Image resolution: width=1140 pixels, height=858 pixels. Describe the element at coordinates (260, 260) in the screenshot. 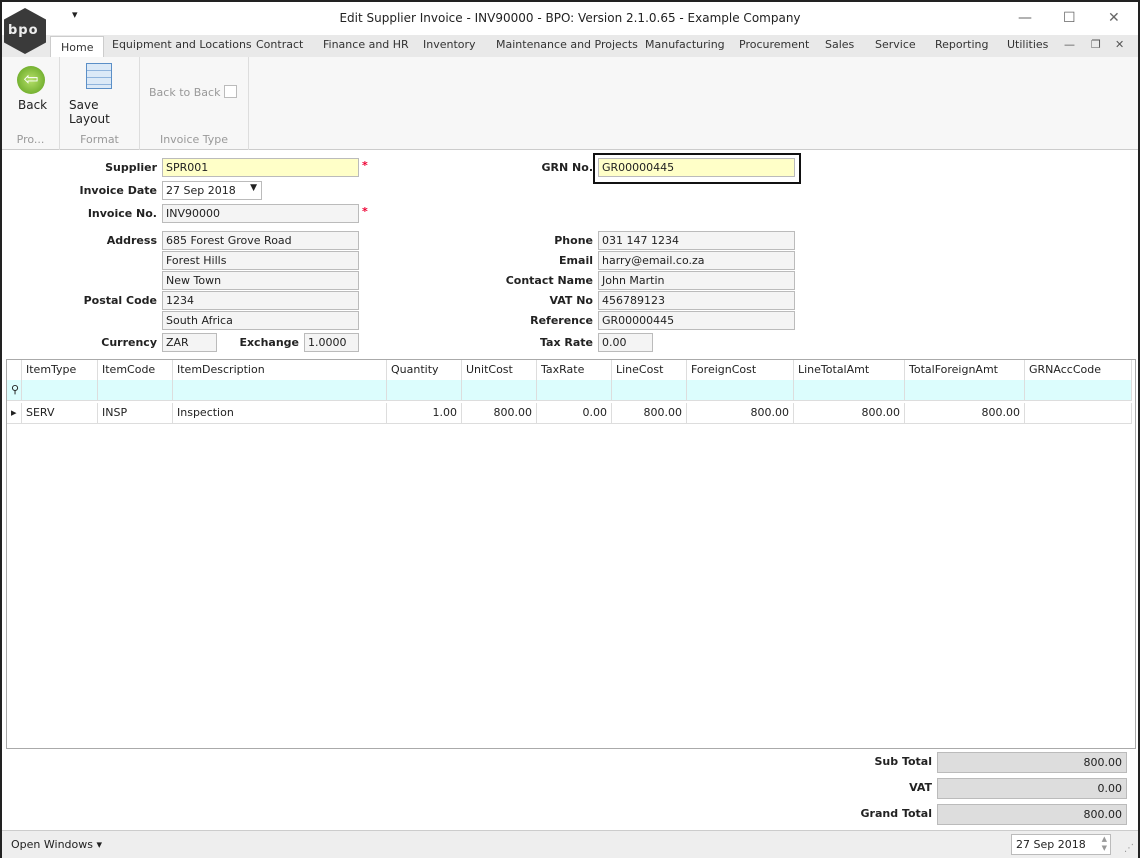

I see `address-line-2: Forest Hills` at that location.